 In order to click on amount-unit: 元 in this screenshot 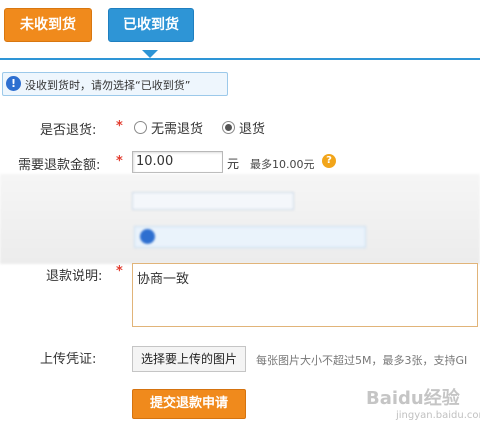, I will do `click(233, 164)`.